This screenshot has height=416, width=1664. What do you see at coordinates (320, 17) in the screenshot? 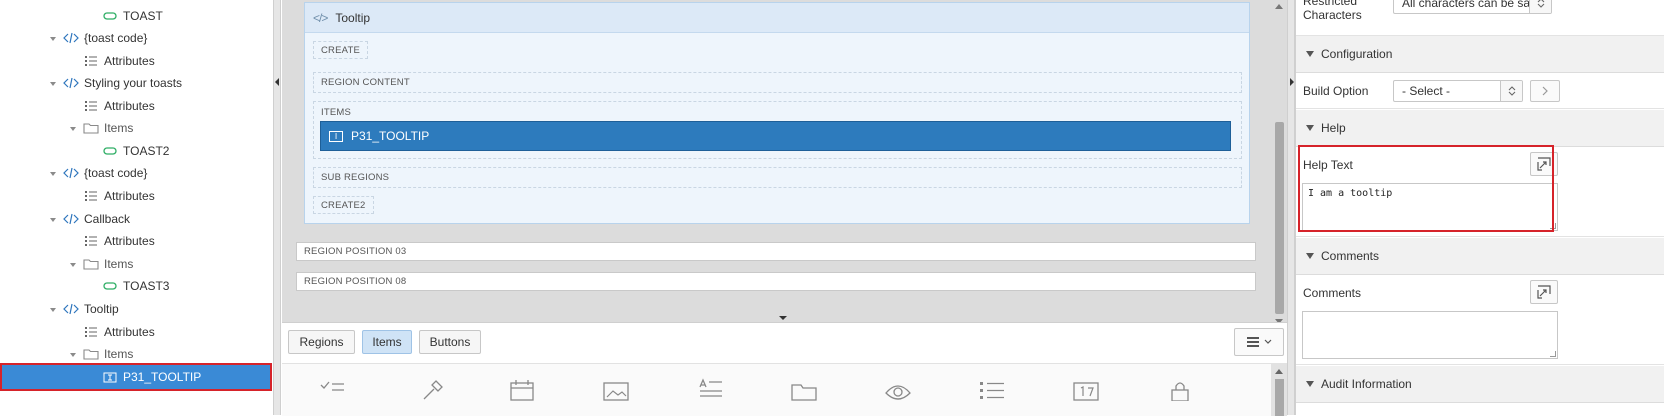
I see `code-icon: </>` at bounding box center [320, 17].